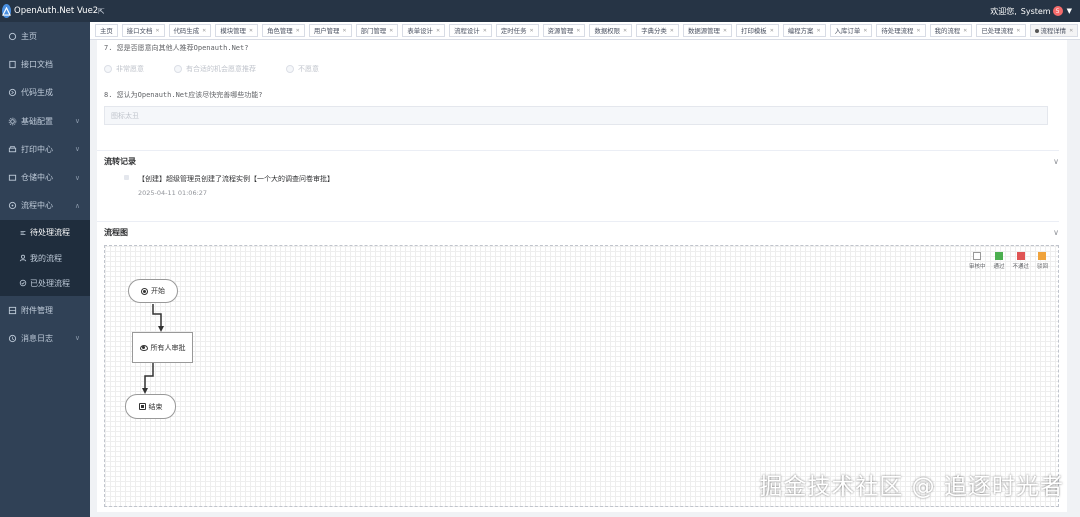 The height and width of the screenshot is (517, 1080). Describe the element at coordinates (236, 179) in the screenshot. I see `history-entry-text: 【创建】超级管理员创建了流程实例【一个大的调查问卷审批】` at that location.